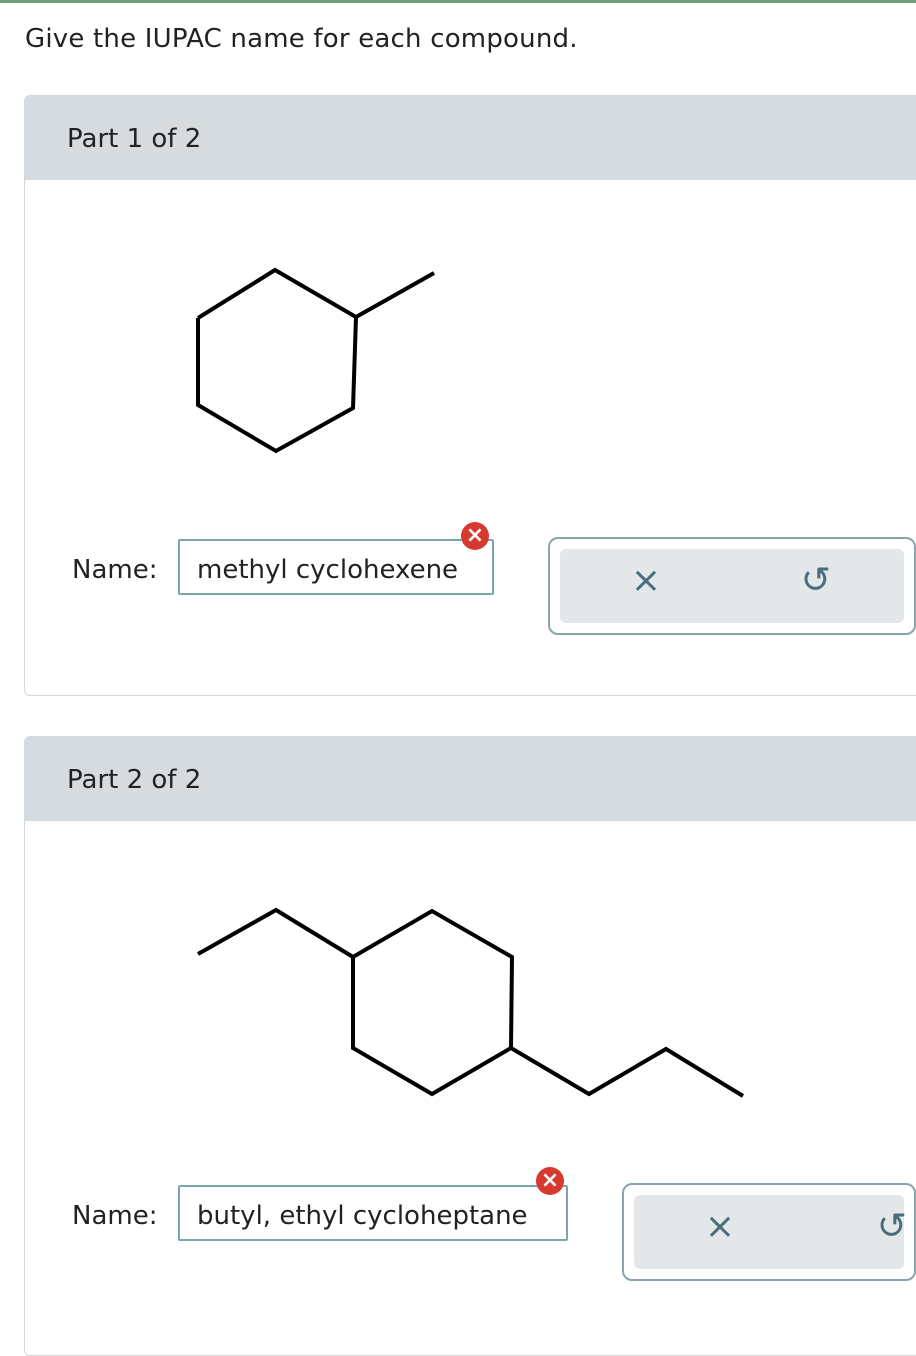  Describe the element at coordinates (458, 1) in the screenshot. I see `top-accent-bar` at that location.